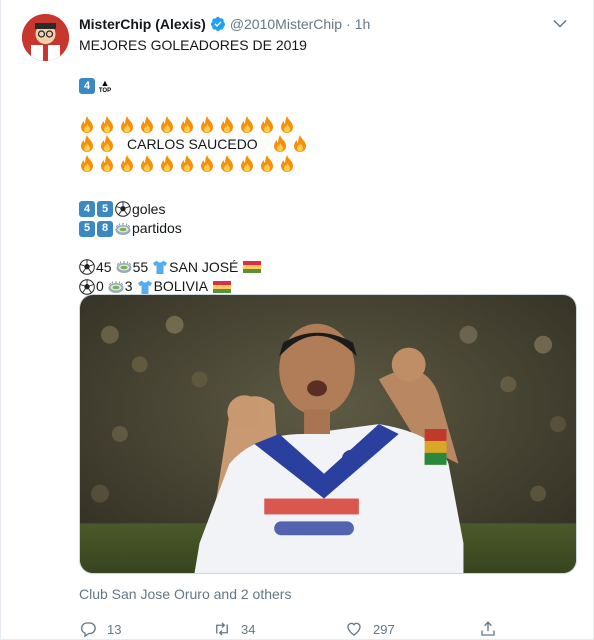 This screenshot has width=594, height=640. What do you see at coordinates (329, 125) in the screenshot?
I see `fire-row-top` at bounding box center [329, 125].